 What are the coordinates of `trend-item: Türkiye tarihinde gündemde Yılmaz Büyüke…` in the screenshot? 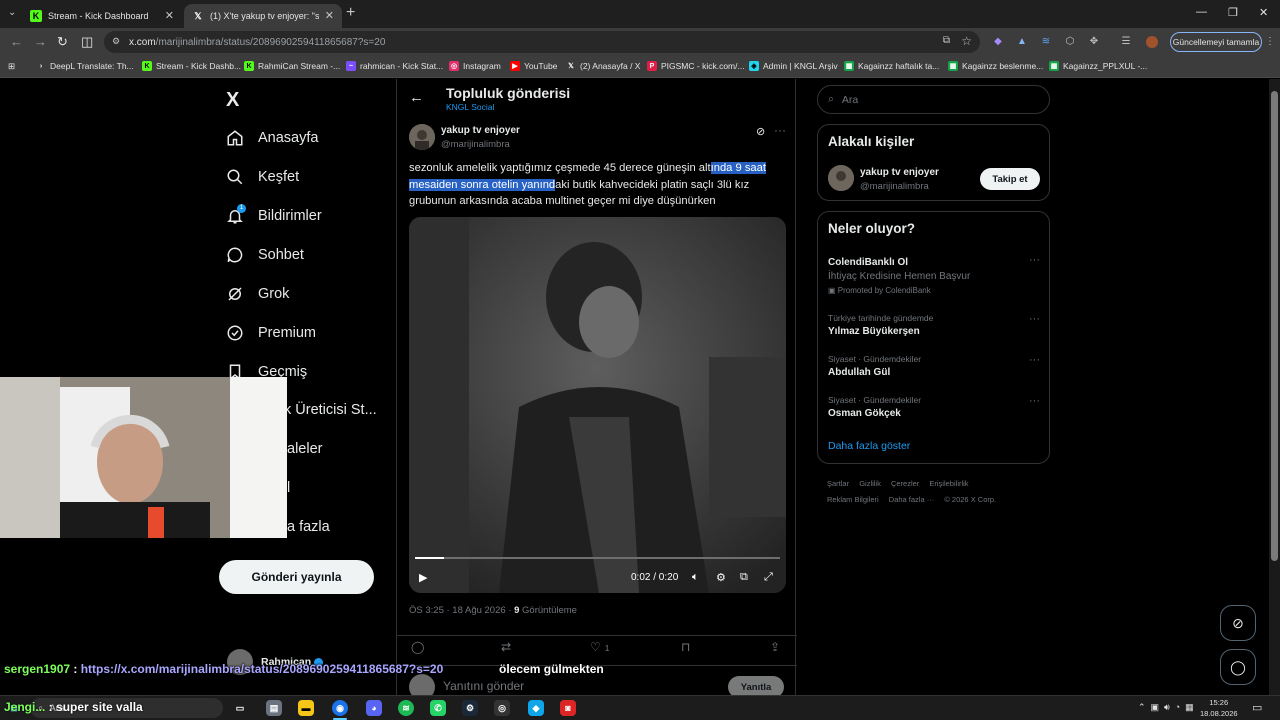 It's located at (934, 325).